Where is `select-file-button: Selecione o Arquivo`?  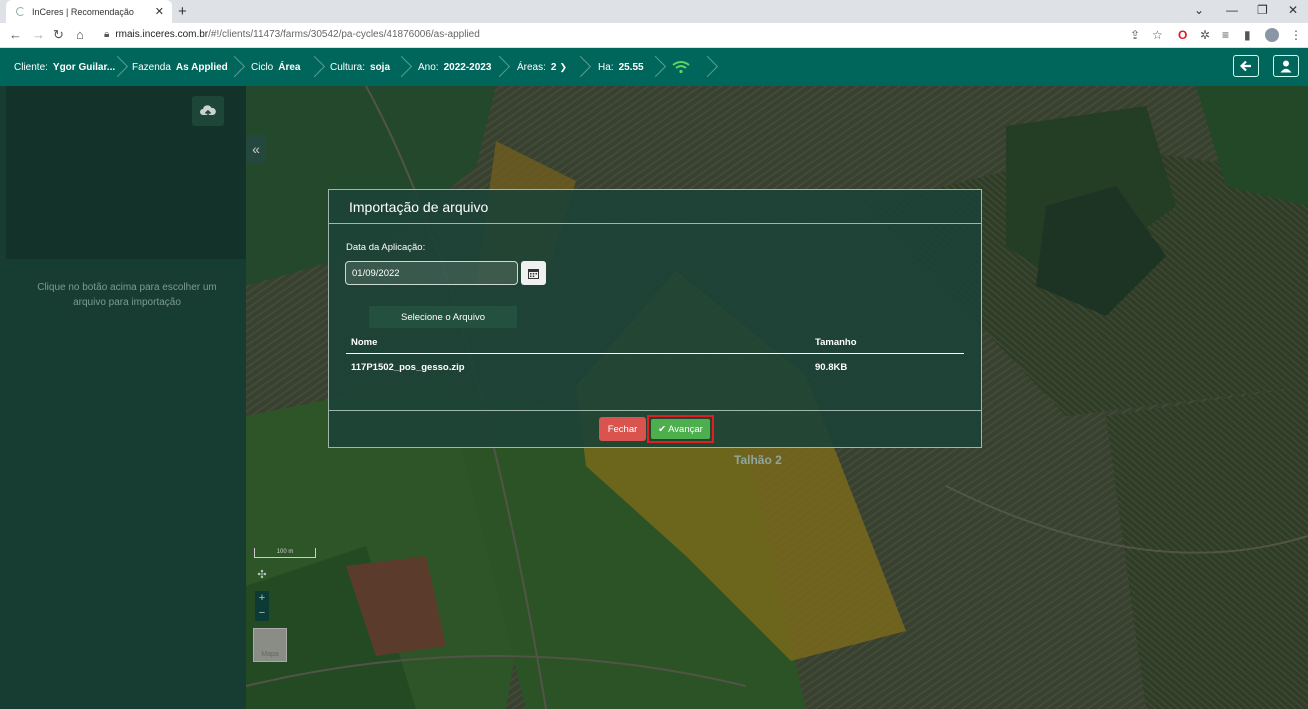 select-file-button: Selecione o Arquivo is located at coordinates (443, 317).